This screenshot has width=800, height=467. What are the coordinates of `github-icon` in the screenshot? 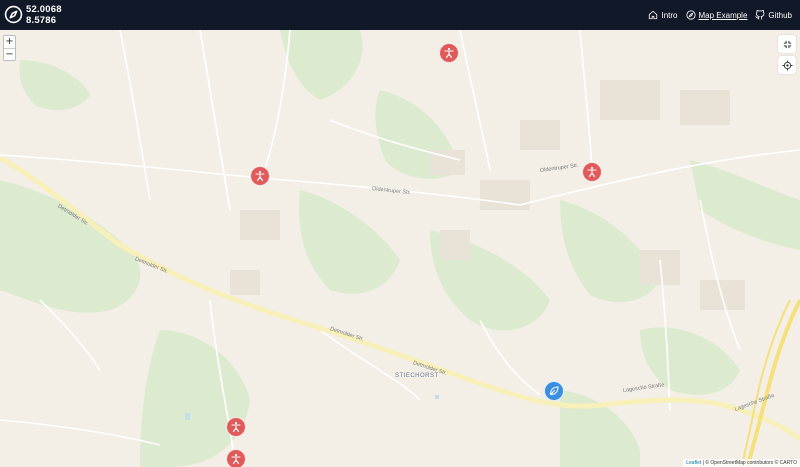 It's located at (760, 15).